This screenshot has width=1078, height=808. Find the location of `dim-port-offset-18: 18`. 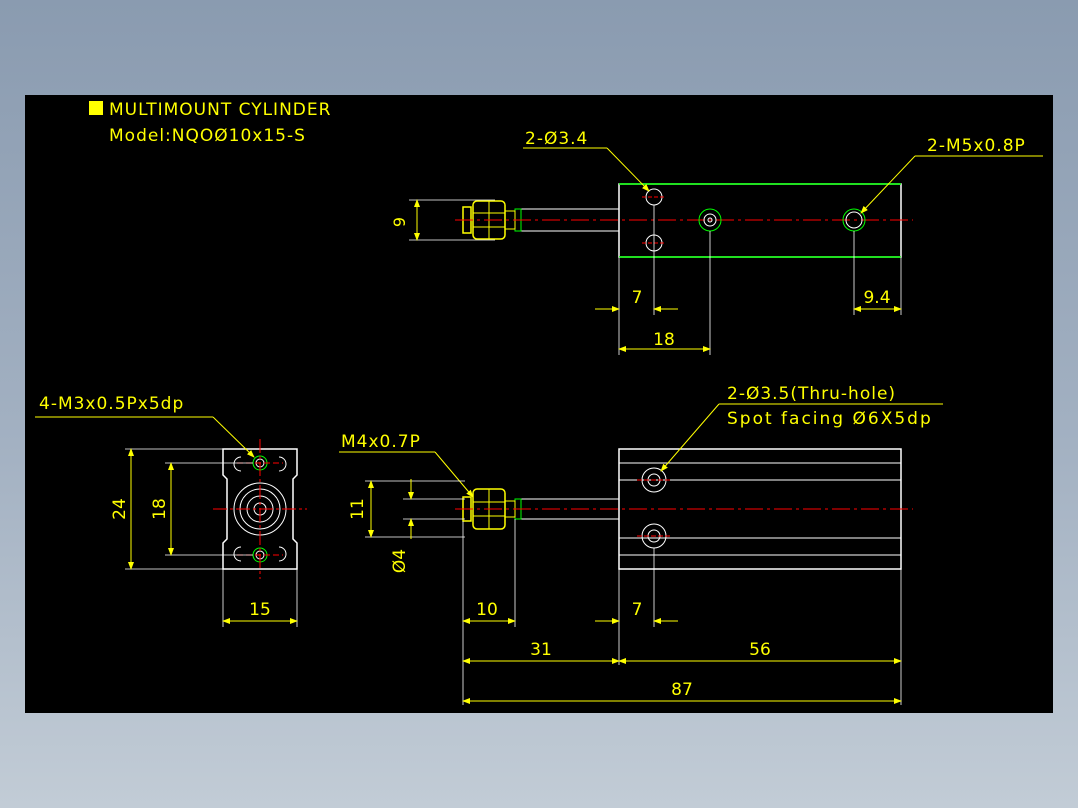

dim-port-offset-18: 18 is located at coordinates (664, 340).